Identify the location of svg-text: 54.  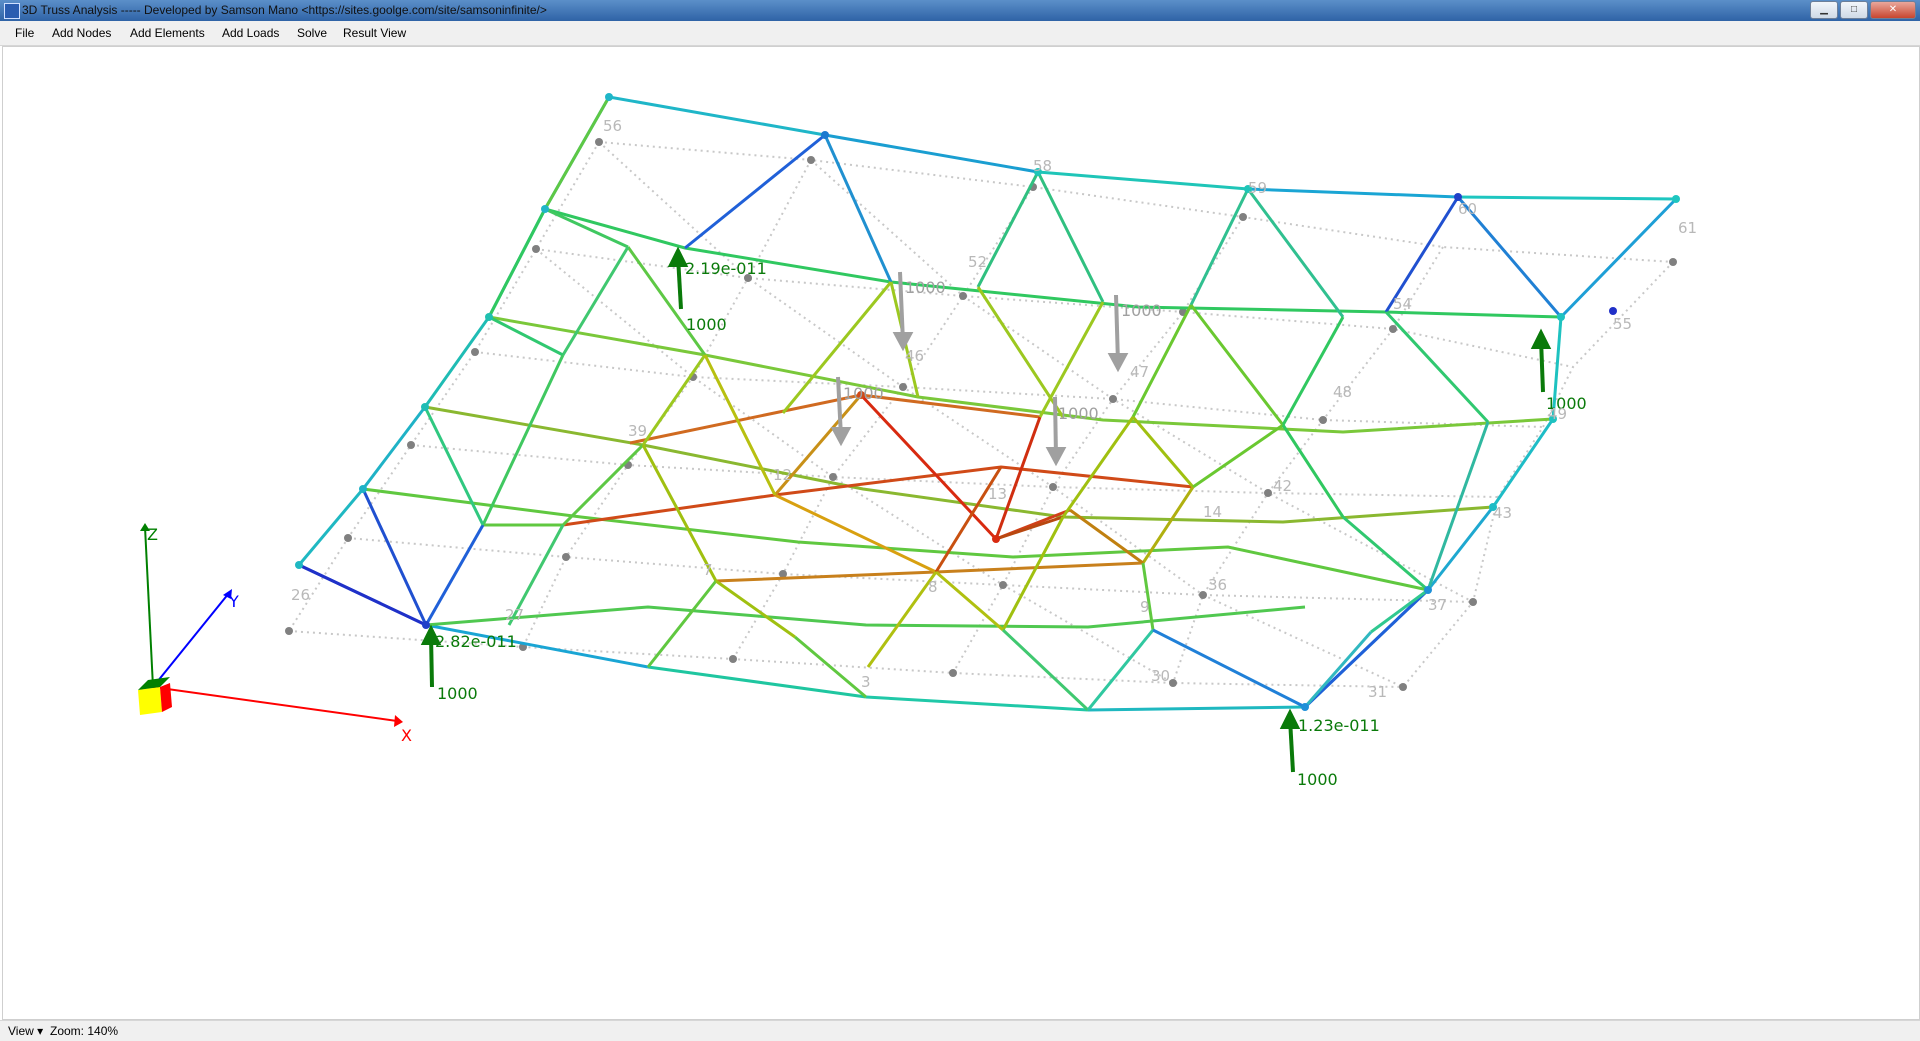
(1402, 304).